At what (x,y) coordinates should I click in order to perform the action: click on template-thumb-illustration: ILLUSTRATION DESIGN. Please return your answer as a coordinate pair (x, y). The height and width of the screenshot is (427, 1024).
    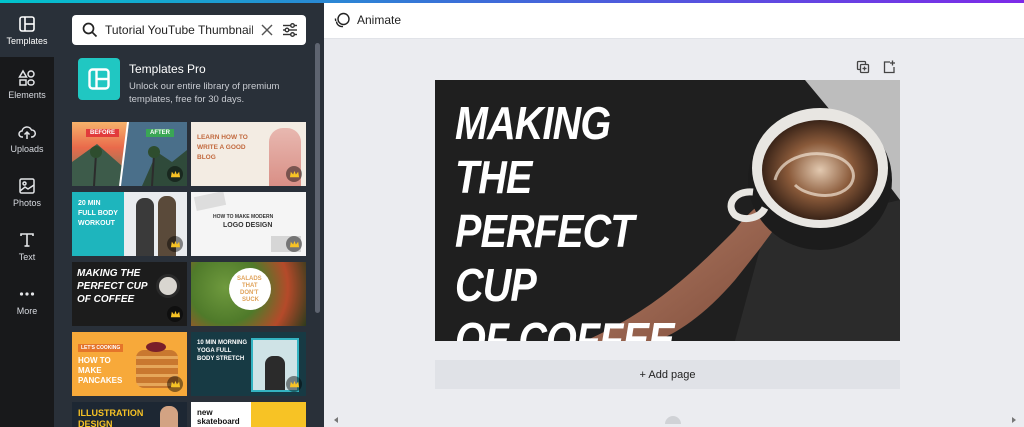
    Looking at the image, I should click on (129, 414).